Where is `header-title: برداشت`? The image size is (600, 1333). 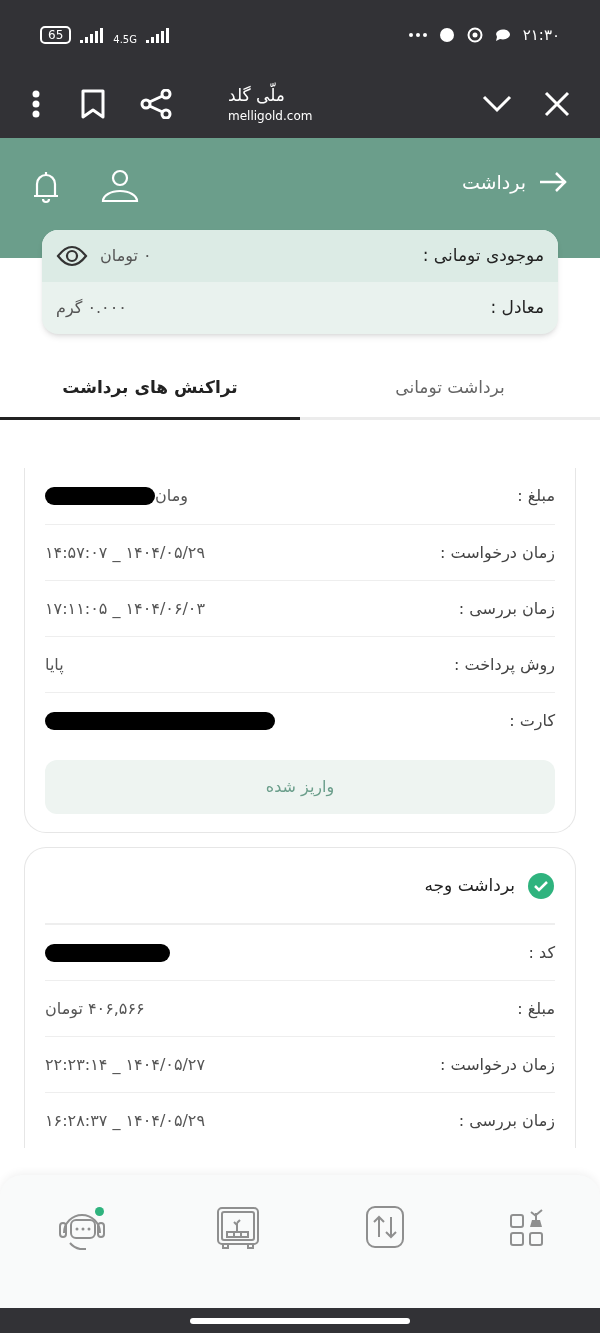 header-title: برداشت is located at coordinates (493, 183).